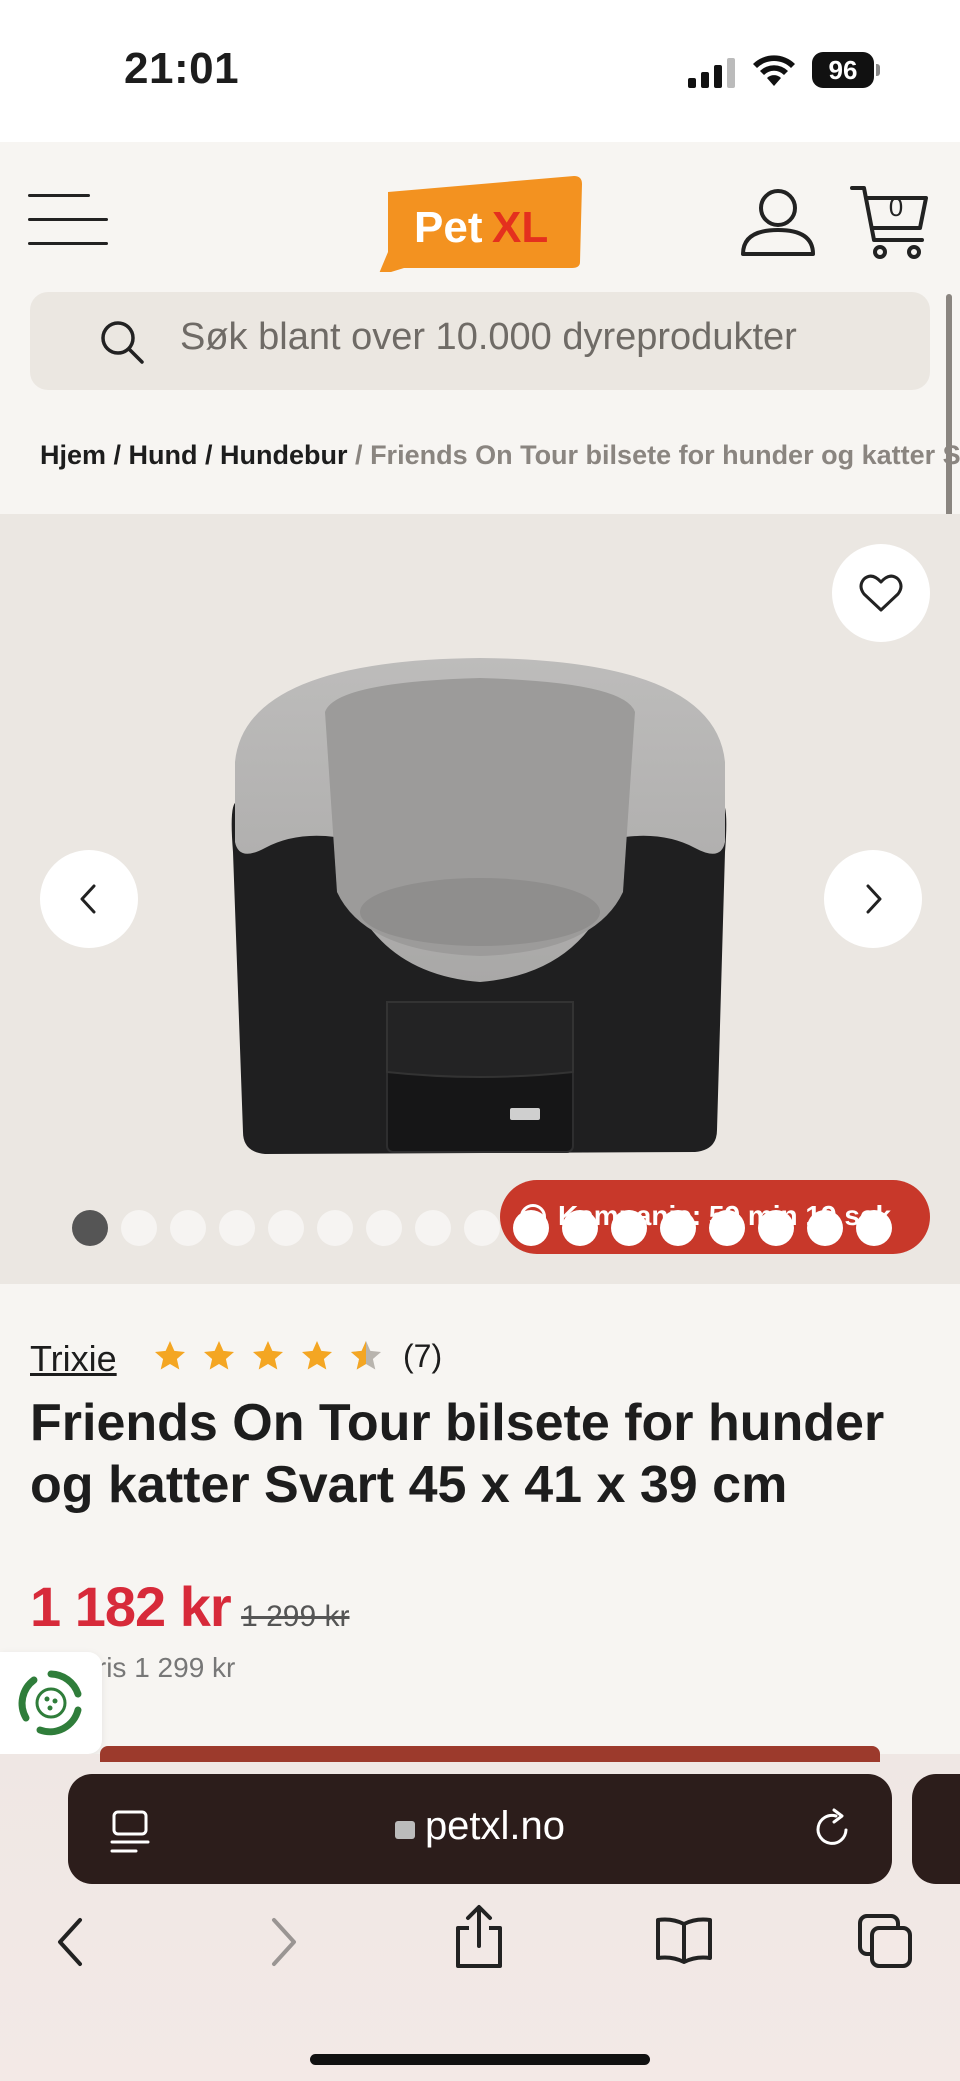  Describe the element at coordinates (834, 1830) in the screenshot. I see `reload-icon` at that location.